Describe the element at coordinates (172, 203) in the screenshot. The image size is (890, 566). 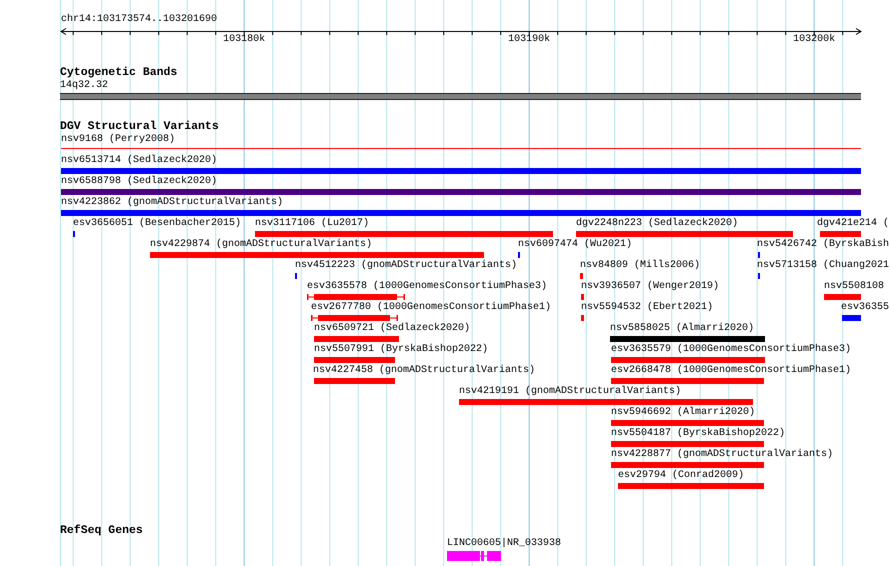
I see `feature-label: nsv4223862 (gnomADStructuralVariants)` at that location.